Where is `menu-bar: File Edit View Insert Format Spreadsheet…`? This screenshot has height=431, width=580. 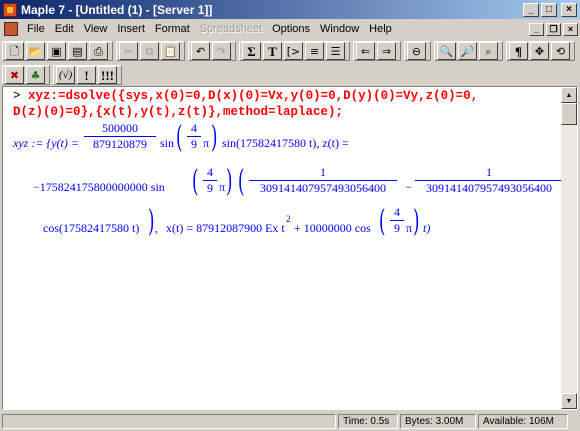 menu-bar: File Edit View Insert Format Spreadsheet… is located at coordinates (290, 29).